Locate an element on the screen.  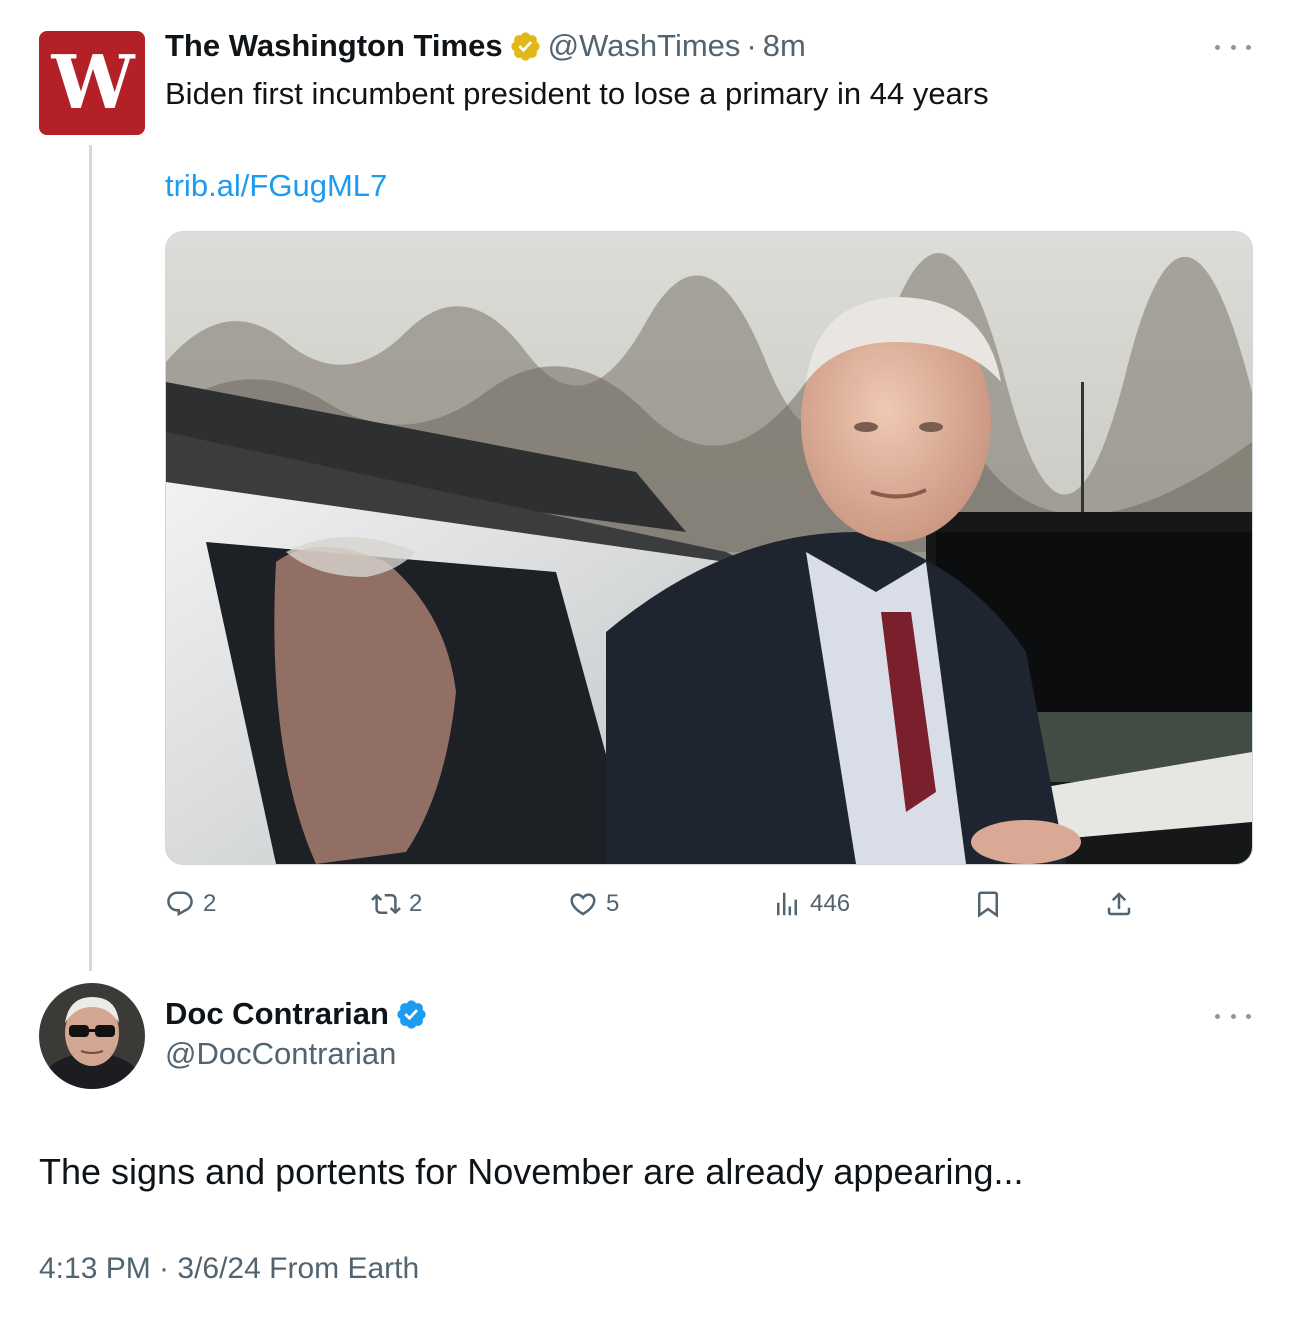
gold-verified-badge-icon is located at coordinates (525, 46).